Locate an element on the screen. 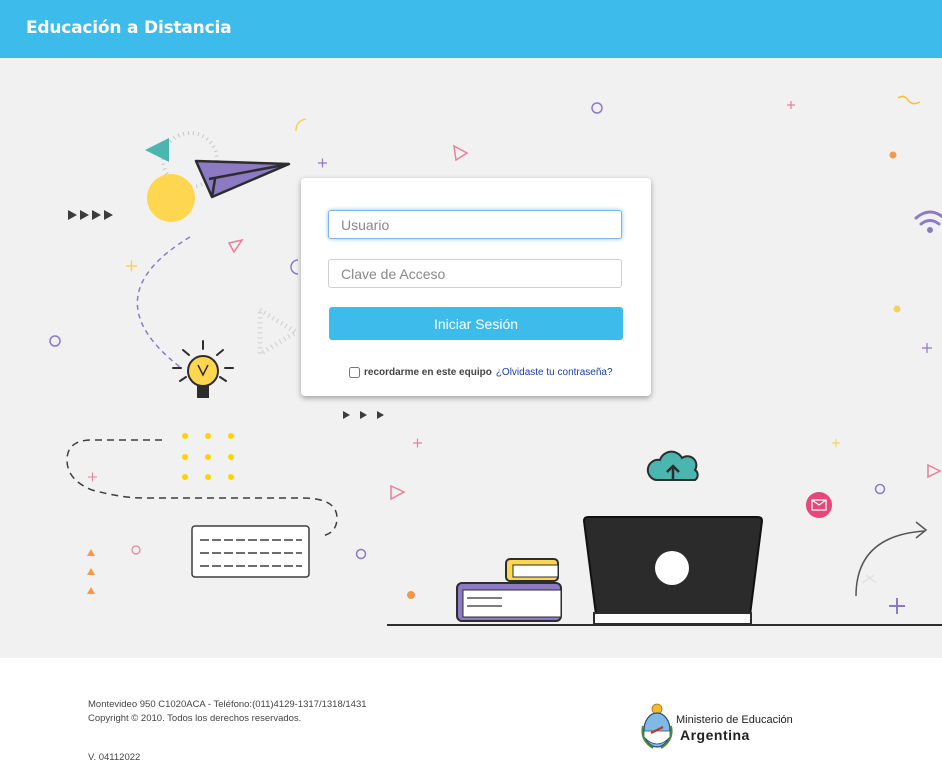 The height and width of the screenshot is (769, 942). arrow-icon is located at coordinates (891, 559).